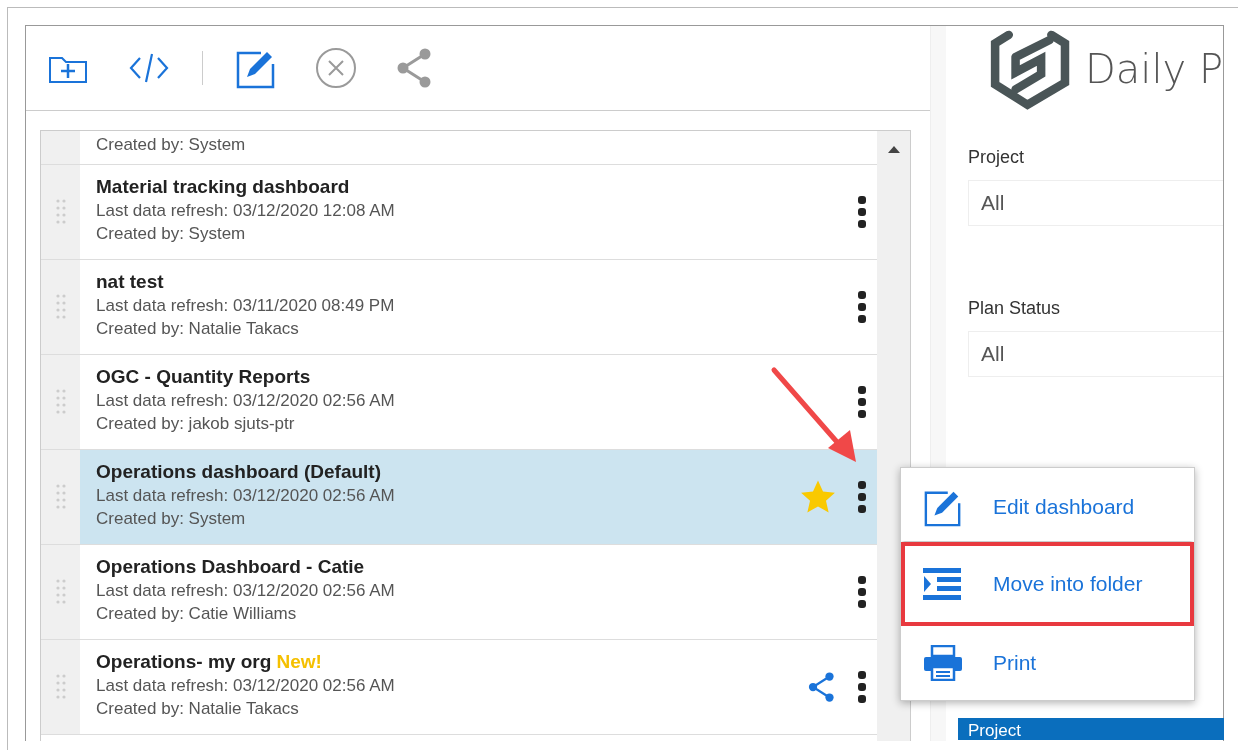  Describe the element at coordinates (459, 592) in the screenshot. I see `dashboard-item: Operations Dashboard - Catie Last data refresh: 03/12/2020 02:56 AM Created by: Catie Williams` at that location.